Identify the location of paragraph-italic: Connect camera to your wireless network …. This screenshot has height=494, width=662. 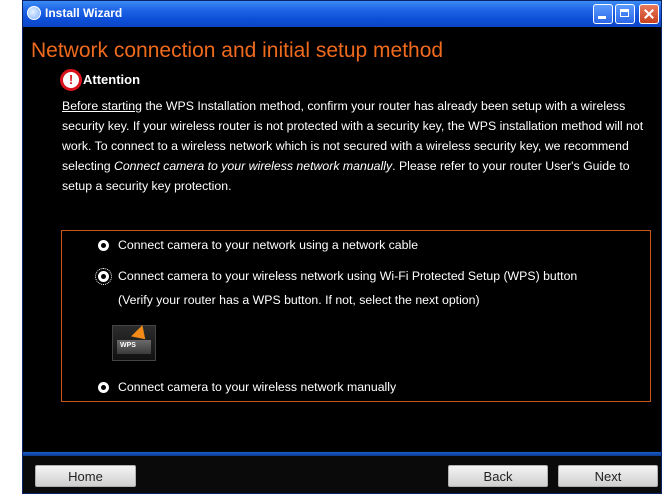
(253, 166).